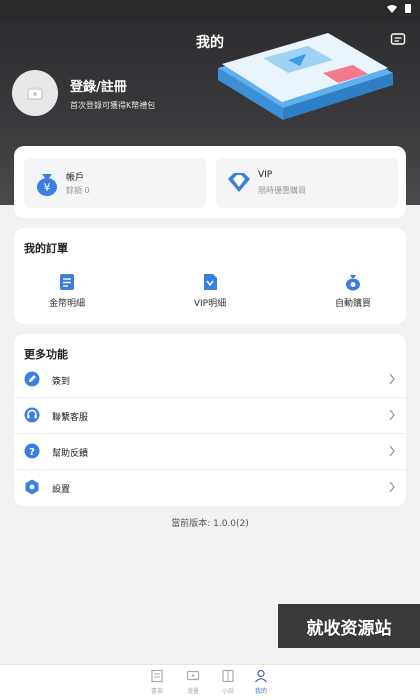  What do you see at coordinates (61, 490) in the screenshot?
I see `menu-item-label: 設置` at bounding box center [61, 490].